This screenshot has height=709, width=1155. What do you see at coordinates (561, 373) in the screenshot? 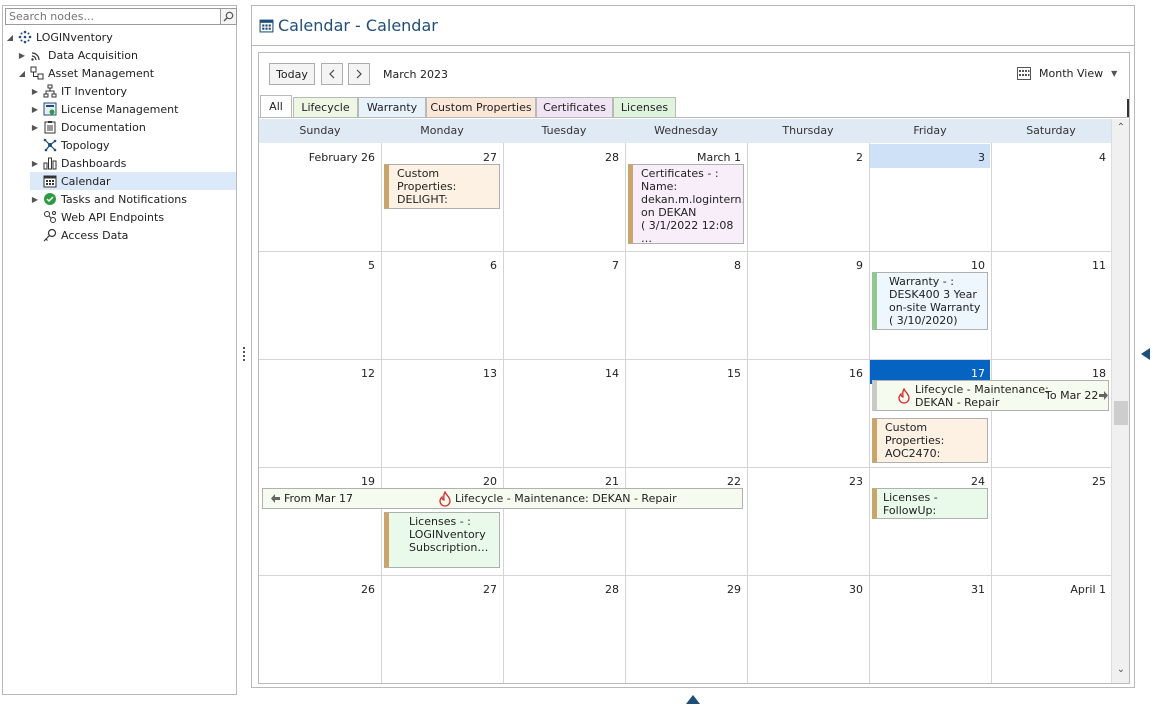
I see `day-number: 14` at bounding box center [561, 373].